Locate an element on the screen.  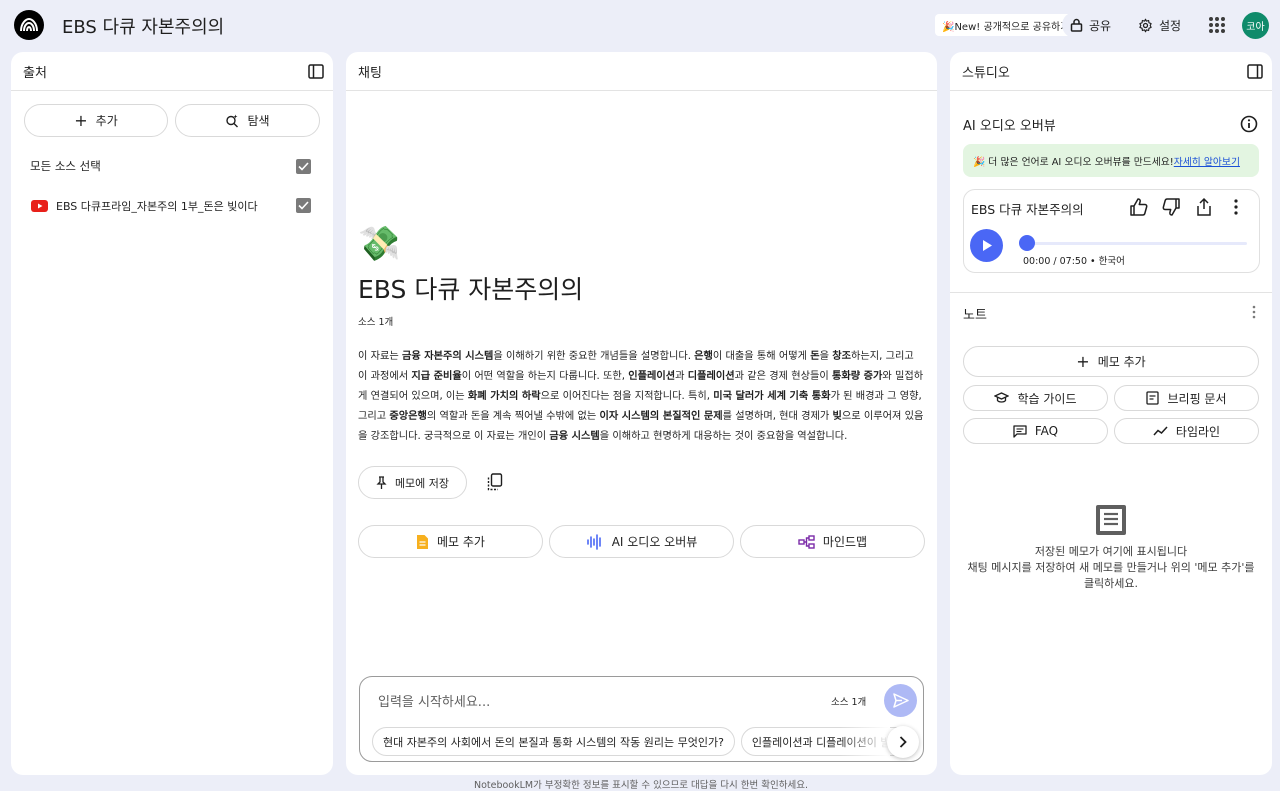
youtube-icon is located at coordinates (39, 206).